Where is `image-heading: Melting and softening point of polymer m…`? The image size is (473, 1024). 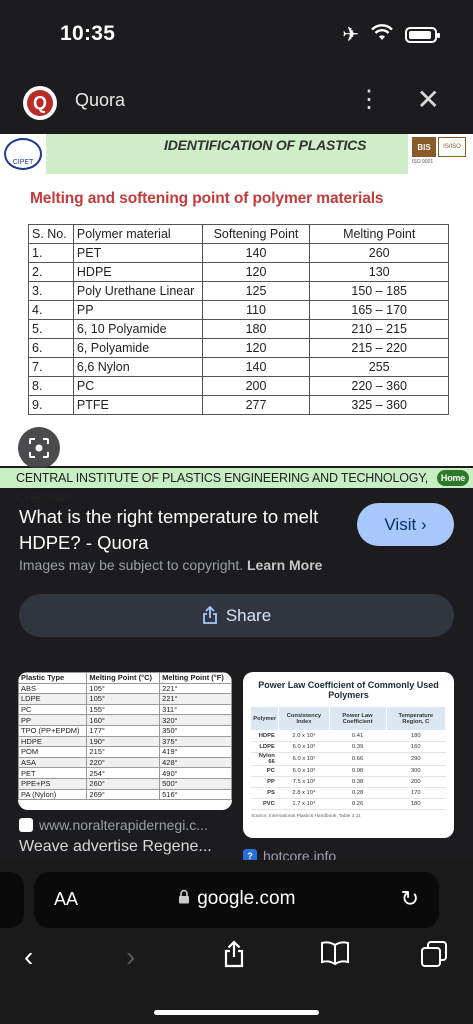
image-heading: Melting and softening point of polymer m… is located at coordinates (207, 198).